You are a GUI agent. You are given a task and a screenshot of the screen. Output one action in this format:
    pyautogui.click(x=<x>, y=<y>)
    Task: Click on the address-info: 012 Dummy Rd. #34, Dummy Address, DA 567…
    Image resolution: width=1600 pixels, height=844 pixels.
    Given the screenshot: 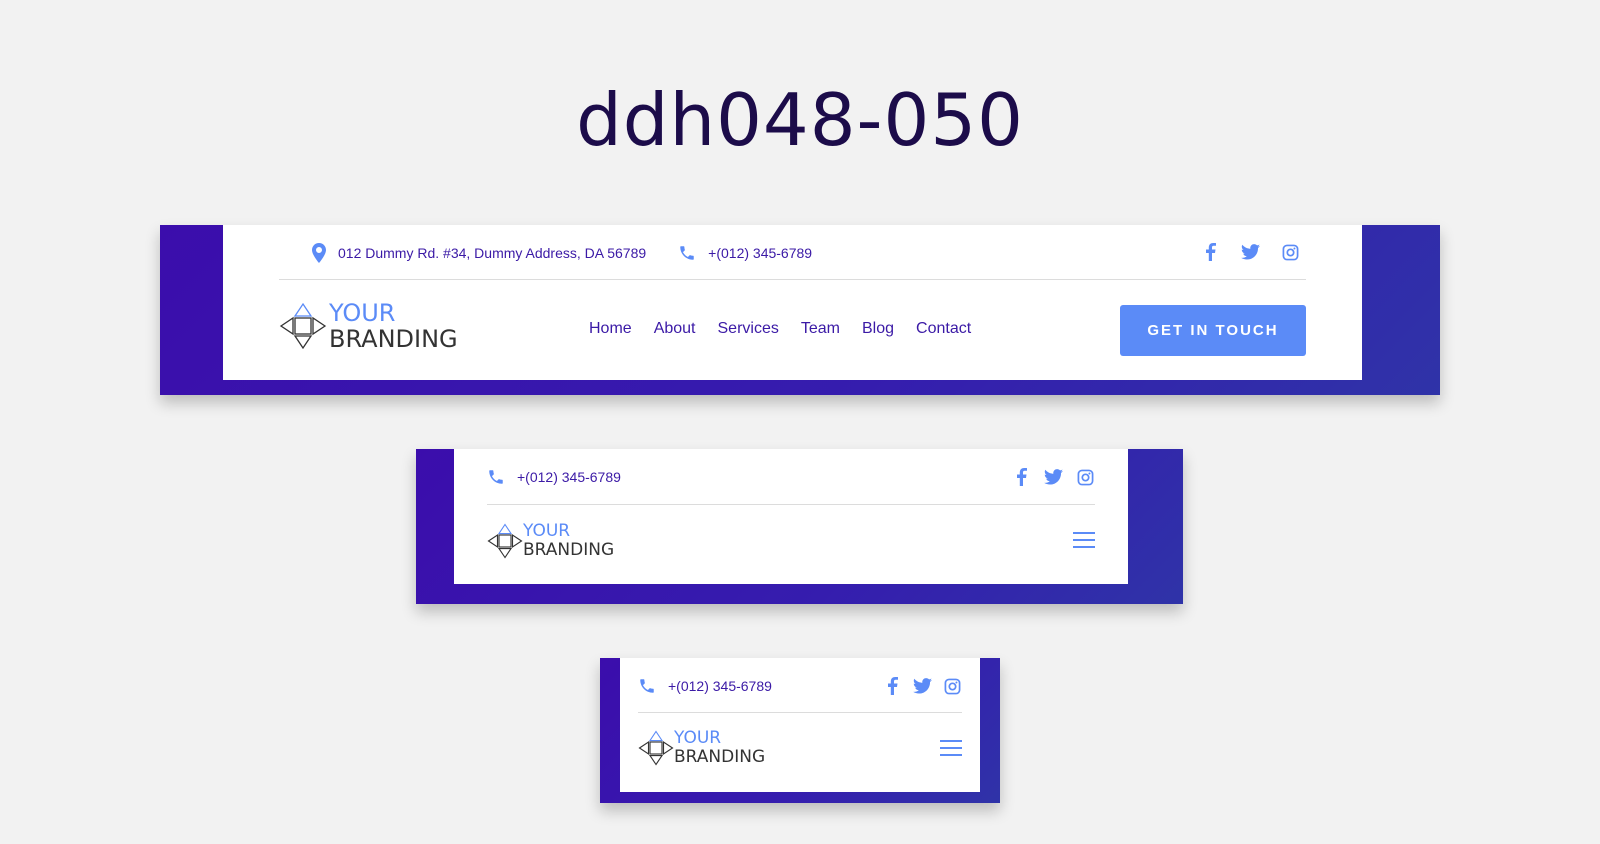 What is the action you would take?
    pyautogui.click(x=479, y=252)
    